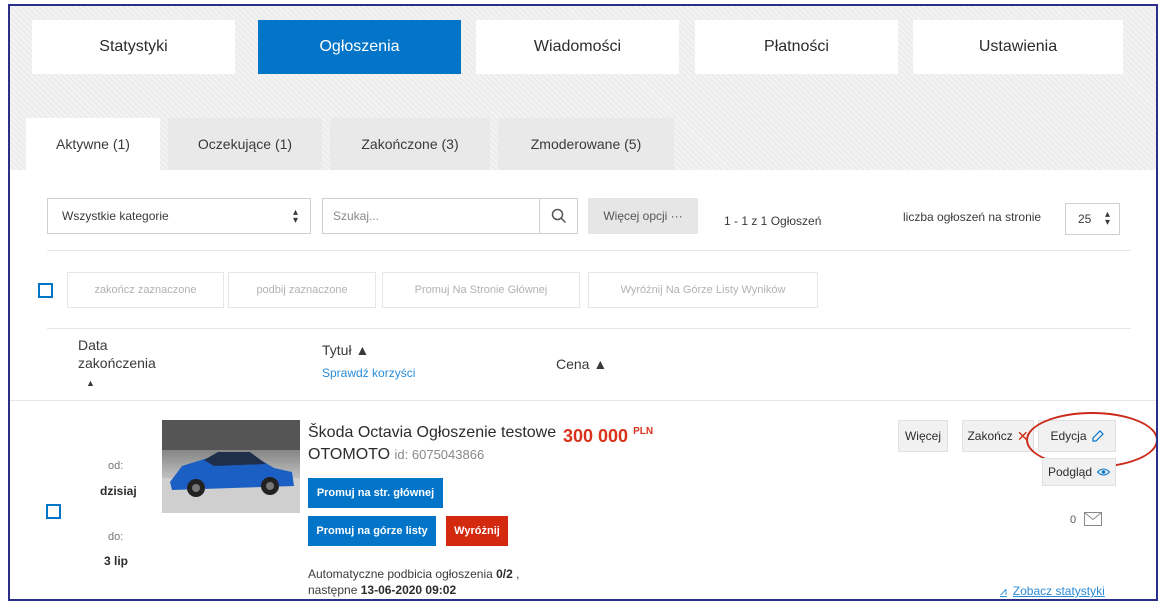 This screenshot has width=1164, height=605. Describe the element at coordinates (53, 511) in the screenshot. I see `listing-checkbox` at that location.